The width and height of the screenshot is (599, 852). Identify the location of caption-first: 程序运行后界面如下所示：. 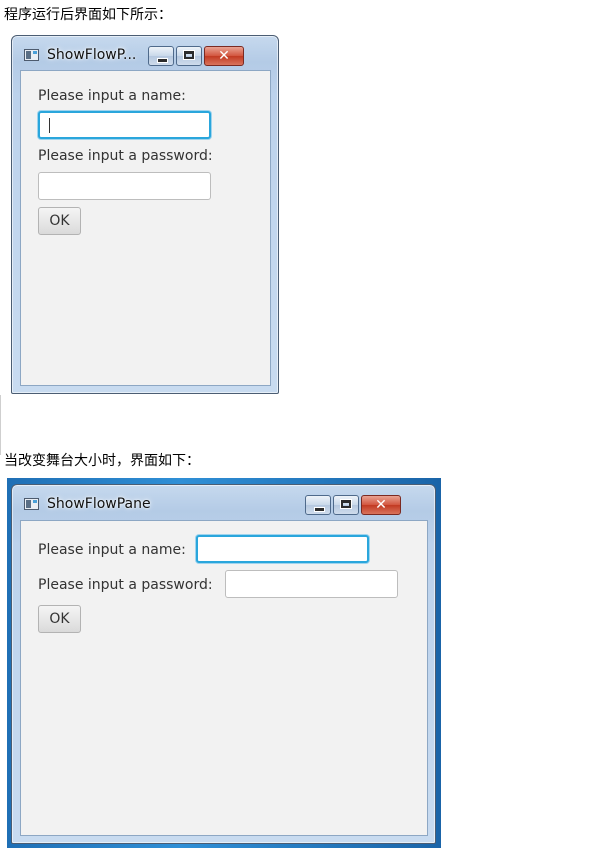
(88, 15).